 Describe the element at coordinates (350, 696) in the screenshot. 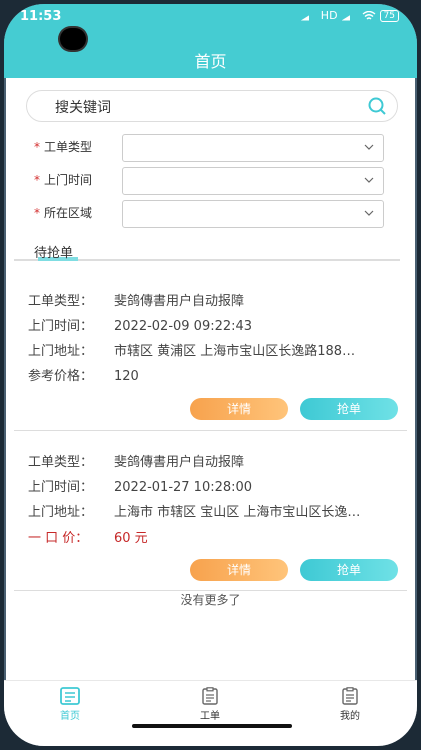

I see `profile-doc-icon` at that location.